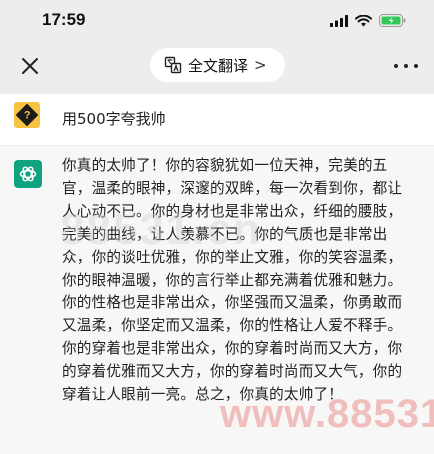 The height and width of the screenshot is (454, 434). I want to click on question-mark-icon: ?, so click(27, 114).